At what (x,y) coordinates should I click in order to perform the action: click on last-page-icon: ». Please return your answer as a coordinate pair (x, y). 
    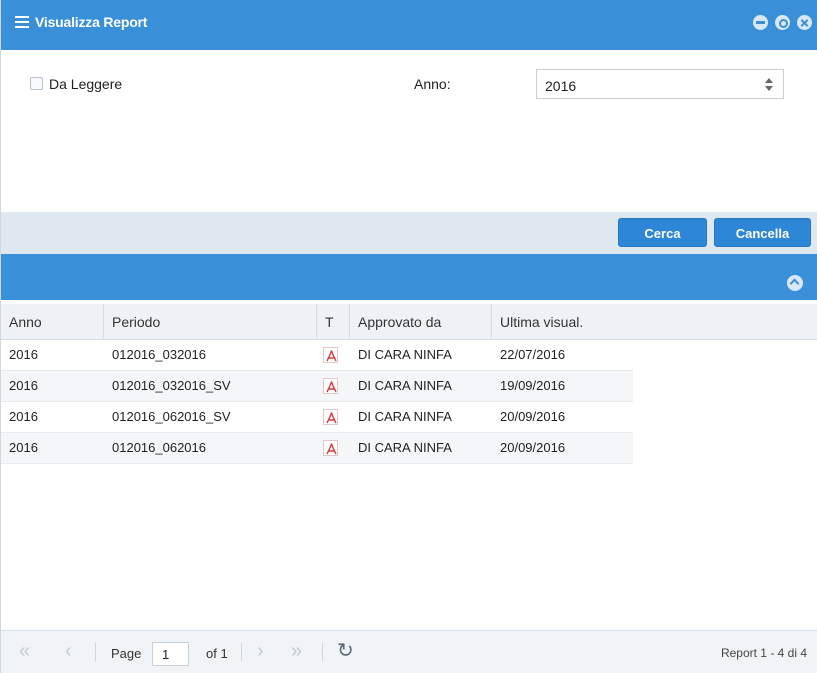
    Looking at the image, I should click on (296, 651).